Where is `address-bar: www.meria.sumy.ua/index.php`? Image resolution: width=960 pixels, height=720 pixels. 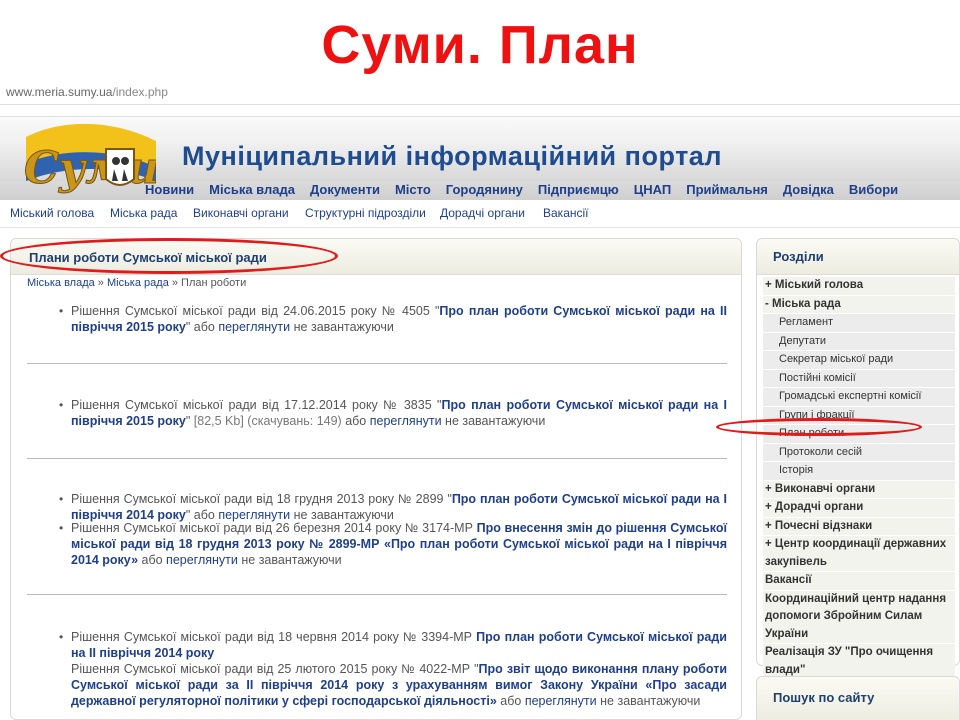 address-bar: www.meria.sumy.ua/index.php is located at coordinates (87, 92).